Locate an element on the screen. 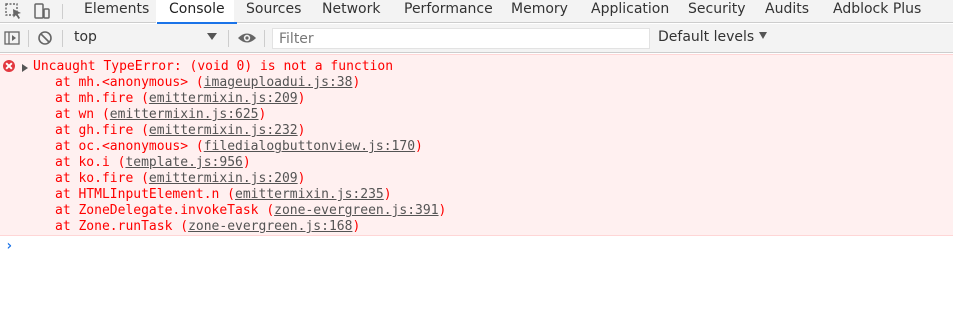  source-link: emittermixin.js:625 is located at coordinates (184, 114).